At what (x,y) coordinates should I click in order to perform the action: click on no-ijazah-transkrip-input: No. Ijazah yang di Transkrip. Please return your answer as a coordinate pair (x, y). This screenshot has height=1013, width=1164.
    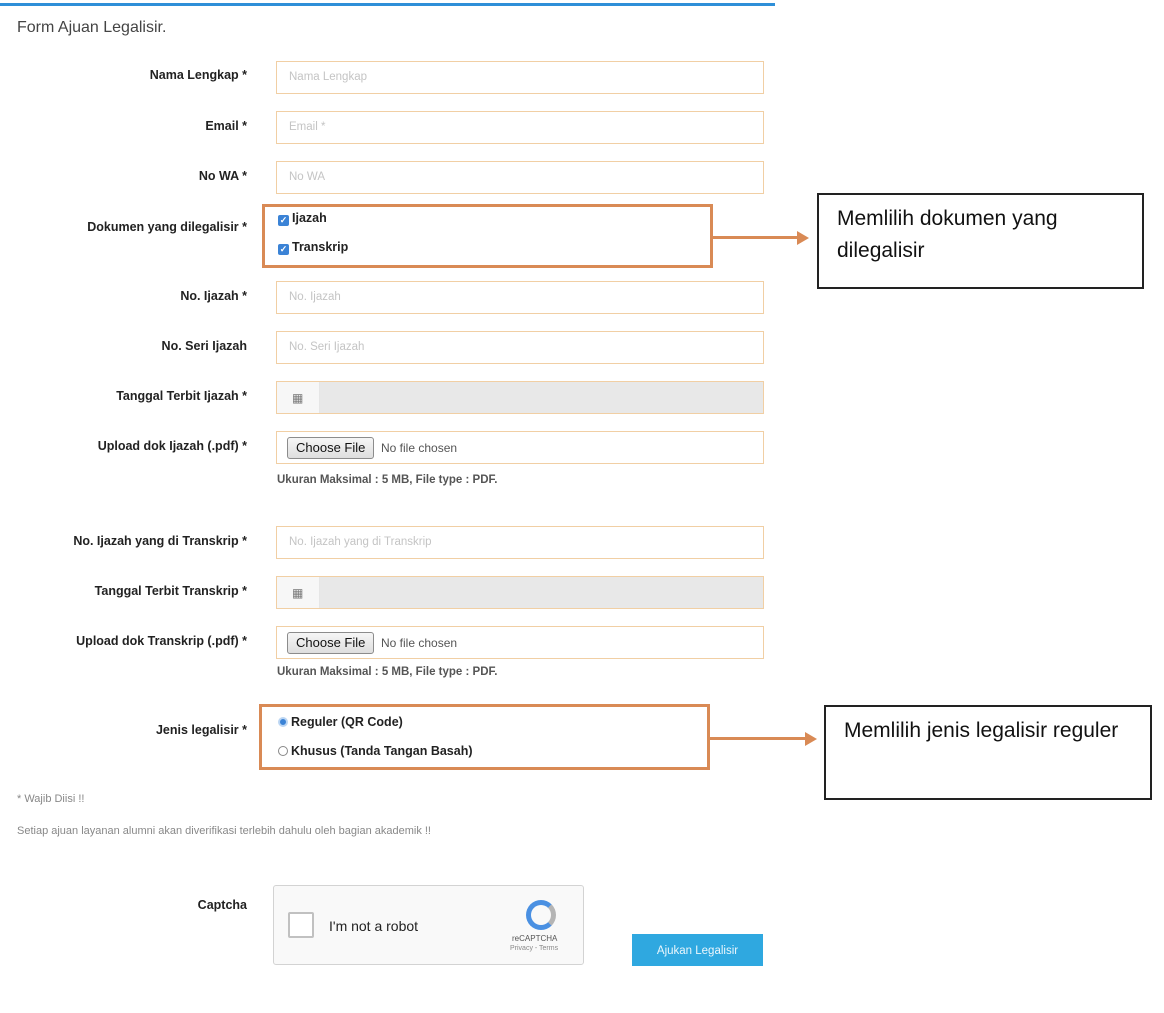
    Looking at the image, I should click on (520, 542).